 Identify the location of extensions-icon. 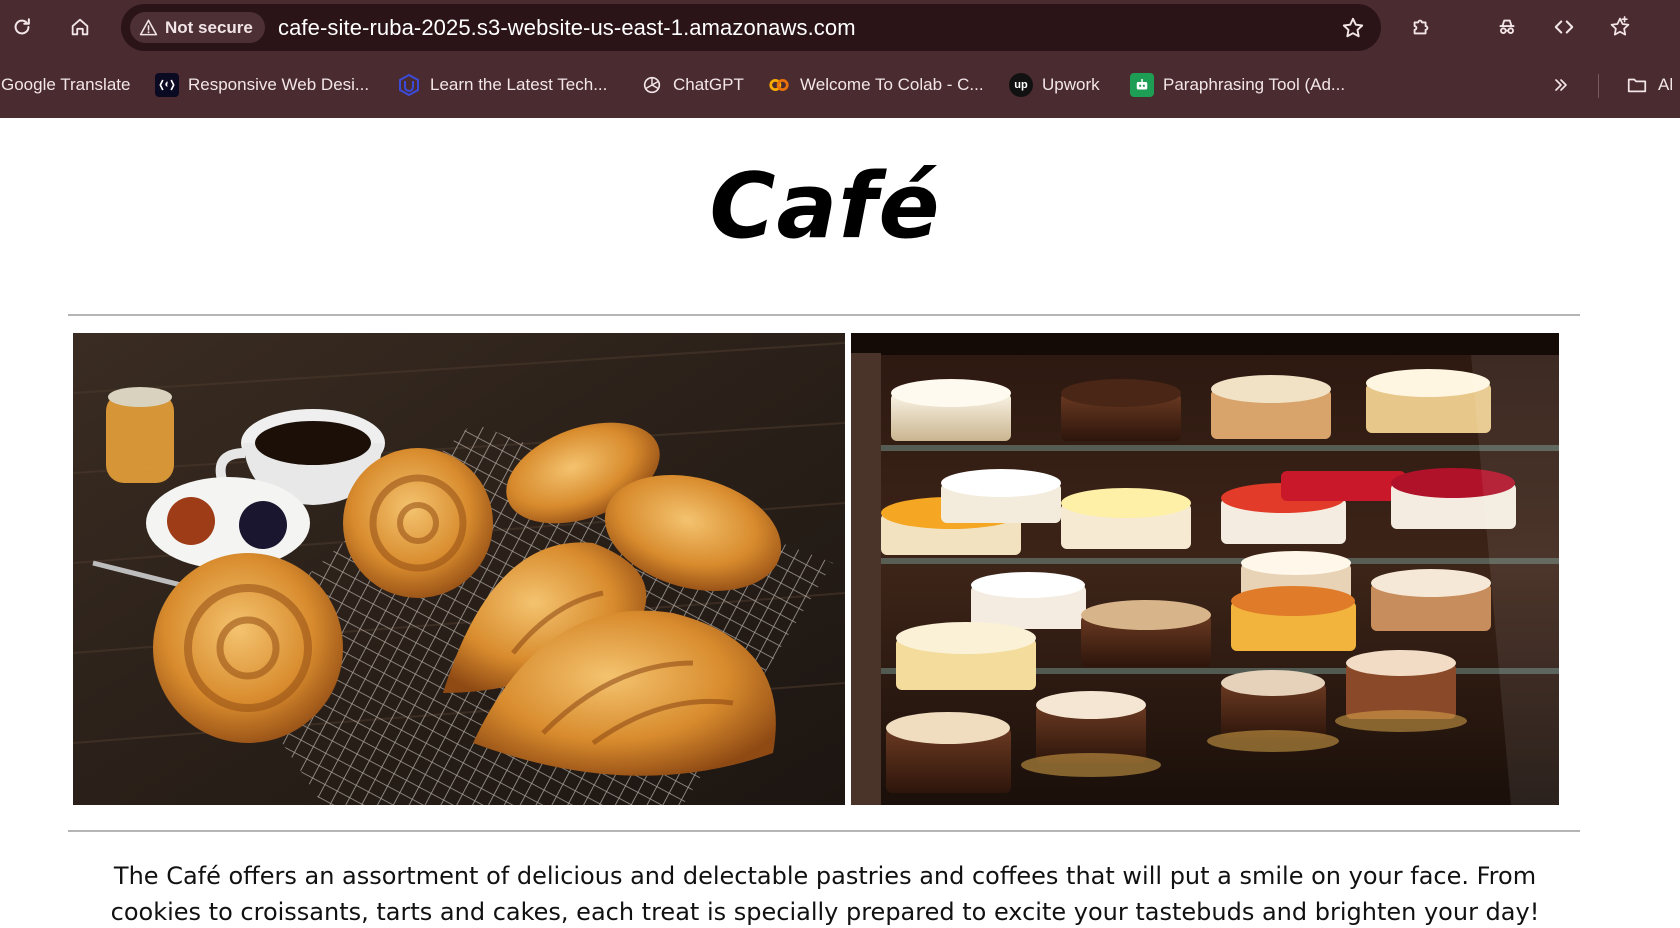
(1421, 27).